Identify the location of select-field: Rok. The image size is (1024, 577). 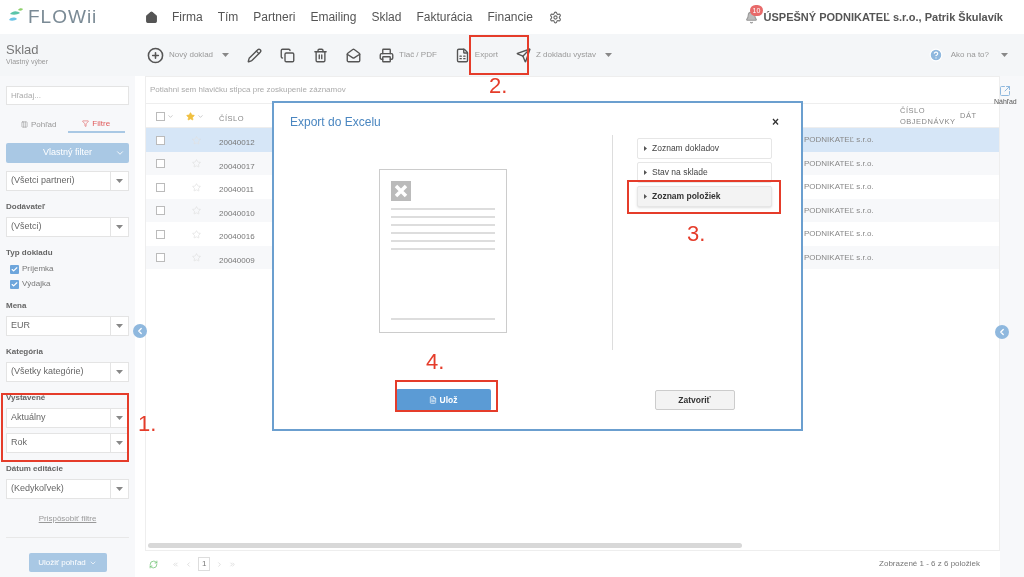
(67, 443).